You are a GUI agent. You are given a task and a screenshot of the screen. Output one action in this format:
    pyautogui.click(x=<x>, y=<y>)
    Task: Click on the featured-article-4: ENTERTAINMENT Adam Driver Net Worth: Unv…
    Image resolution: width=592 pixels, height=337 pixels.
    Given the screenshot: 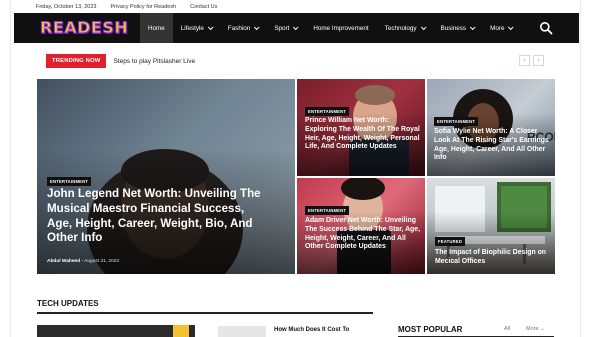 What is the action you would take?
    pyautogui.click(x=361, y=226)
    